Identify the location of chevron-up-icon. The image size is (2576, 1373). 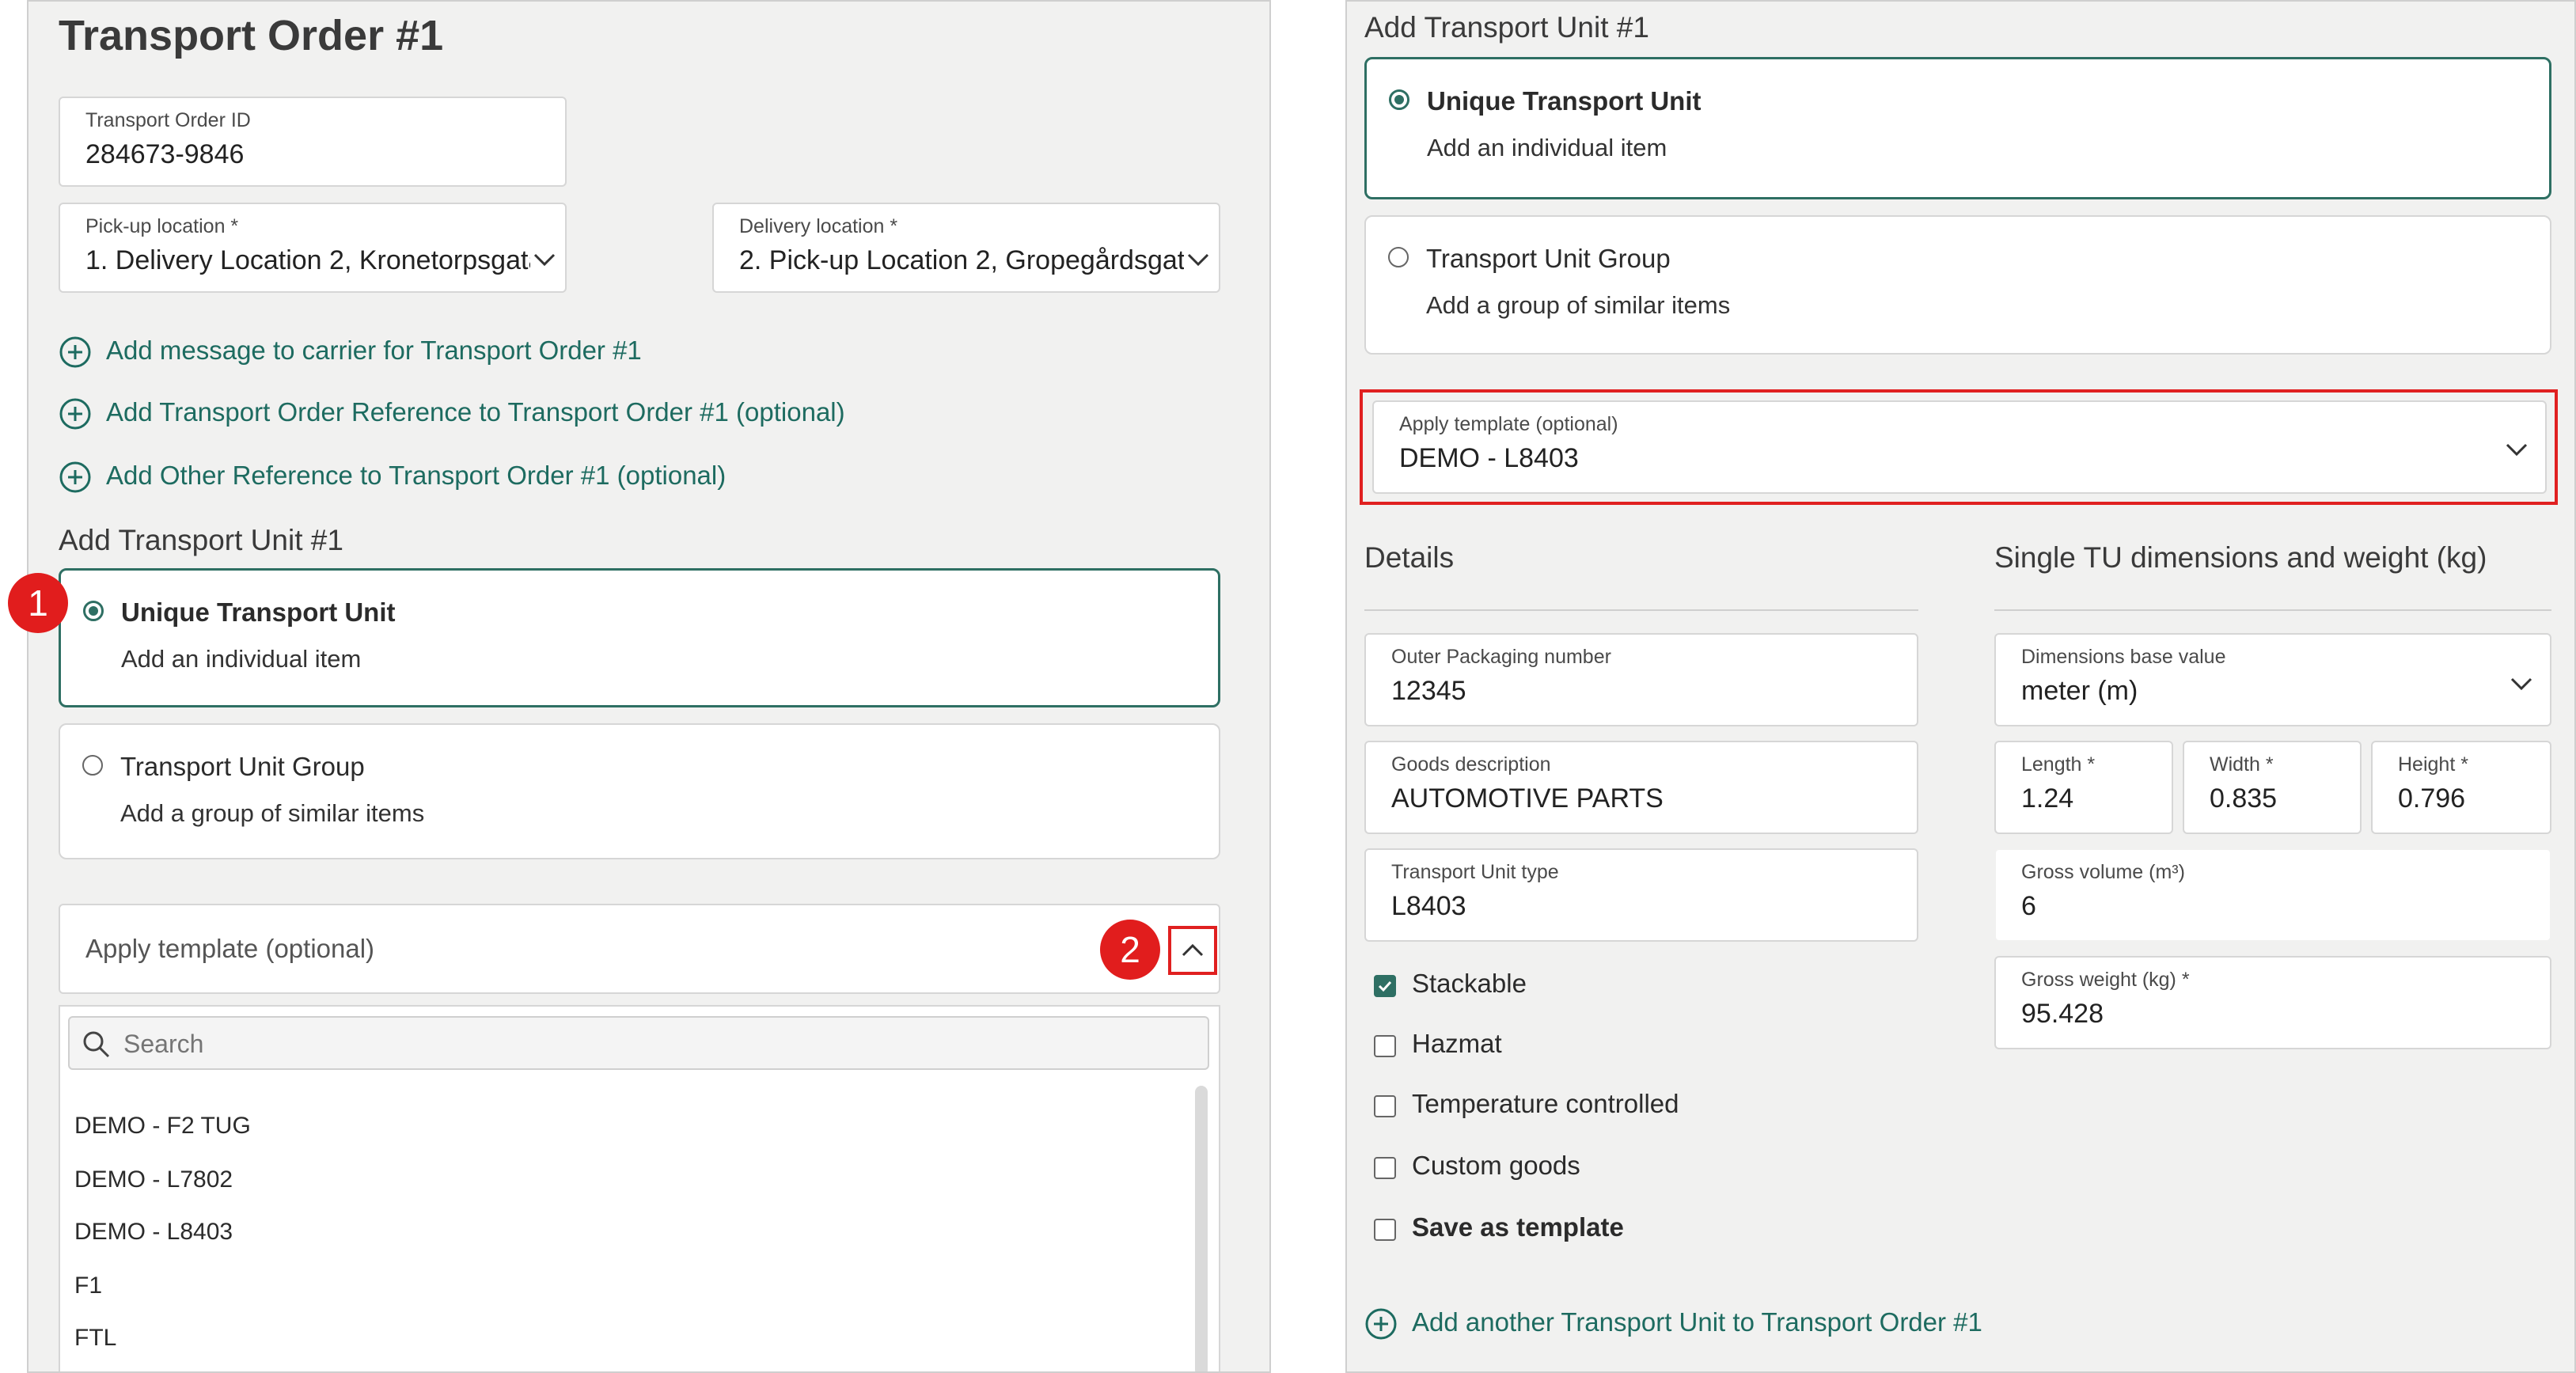
(1193, 950).